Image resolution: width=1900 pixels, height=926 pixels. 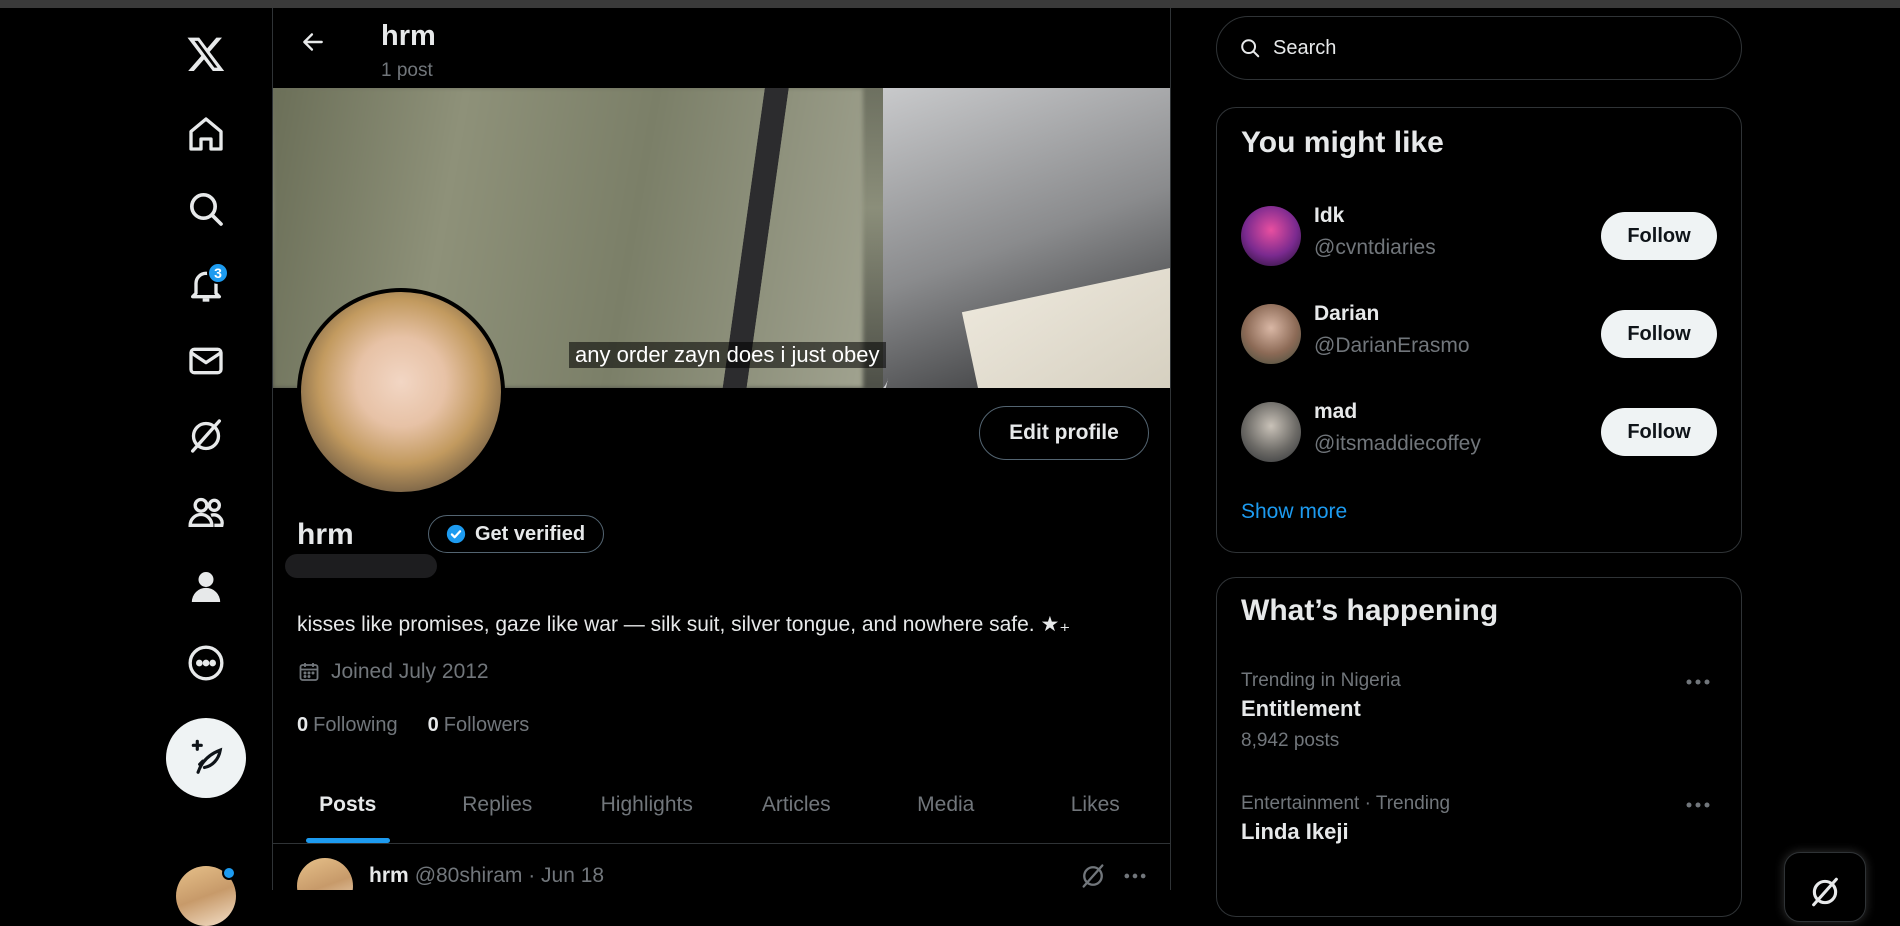 What do you see at coordinates (530, 533) in the screenshot?
I see `get-verified-label: Get verified` at bounding box center [530, 533].